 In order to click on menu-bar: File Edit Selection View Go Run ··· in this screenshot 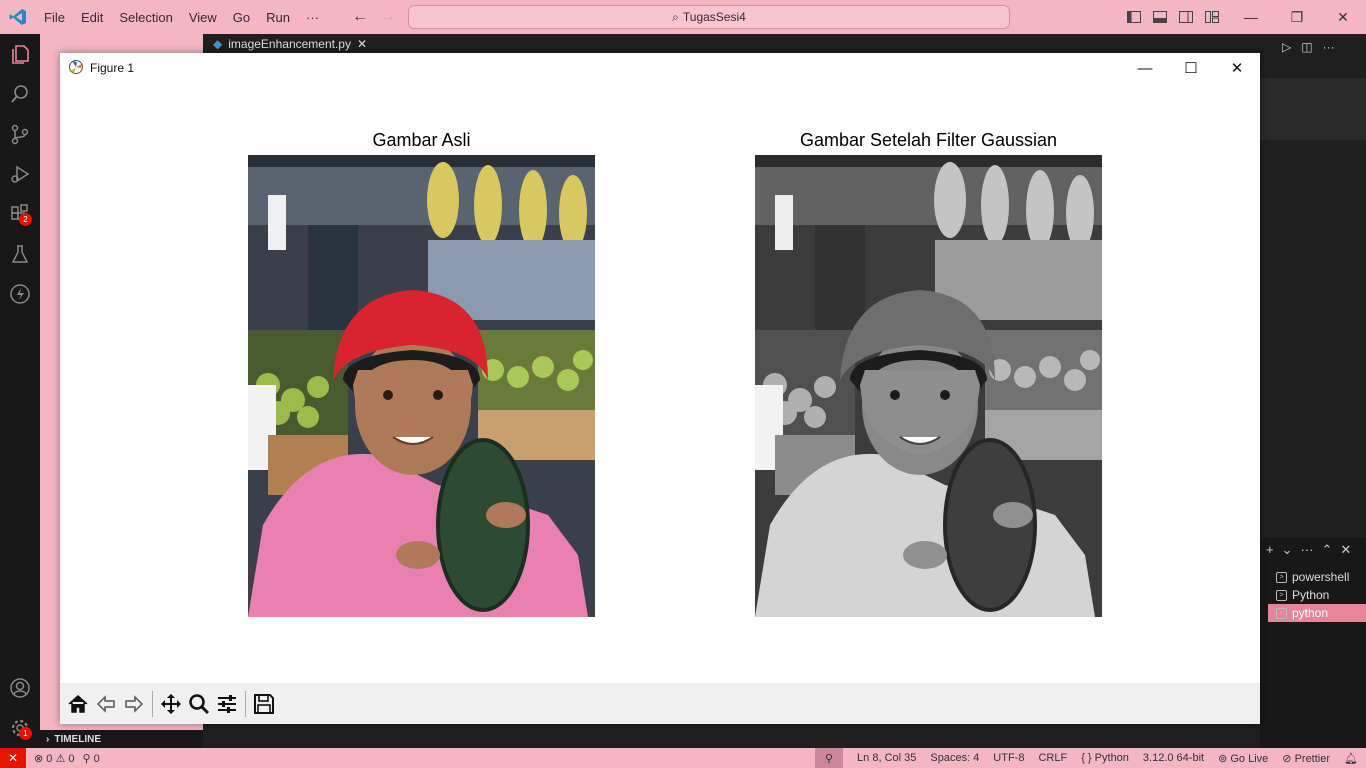, I will do `click(181, 17)`.